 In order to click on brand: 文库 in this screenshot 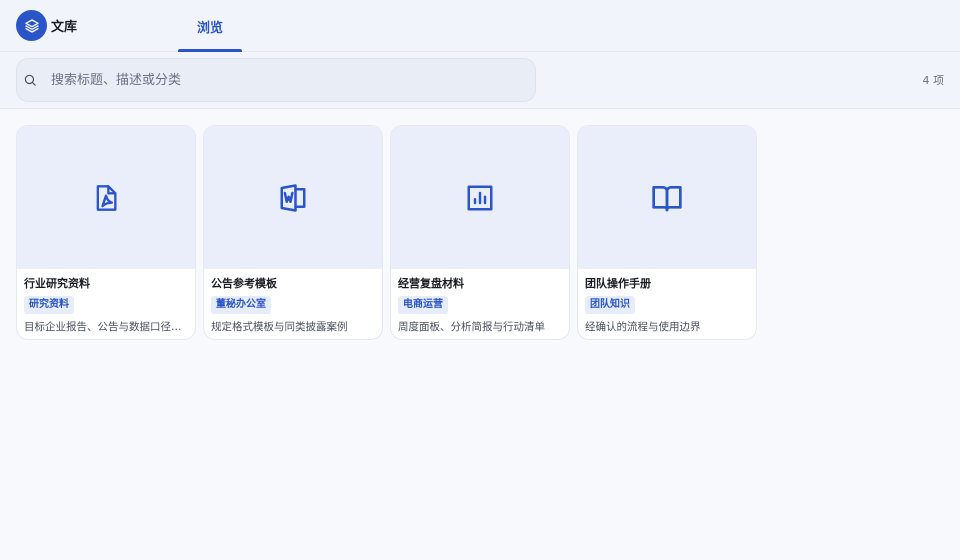, I will do `click(46, 25)`.